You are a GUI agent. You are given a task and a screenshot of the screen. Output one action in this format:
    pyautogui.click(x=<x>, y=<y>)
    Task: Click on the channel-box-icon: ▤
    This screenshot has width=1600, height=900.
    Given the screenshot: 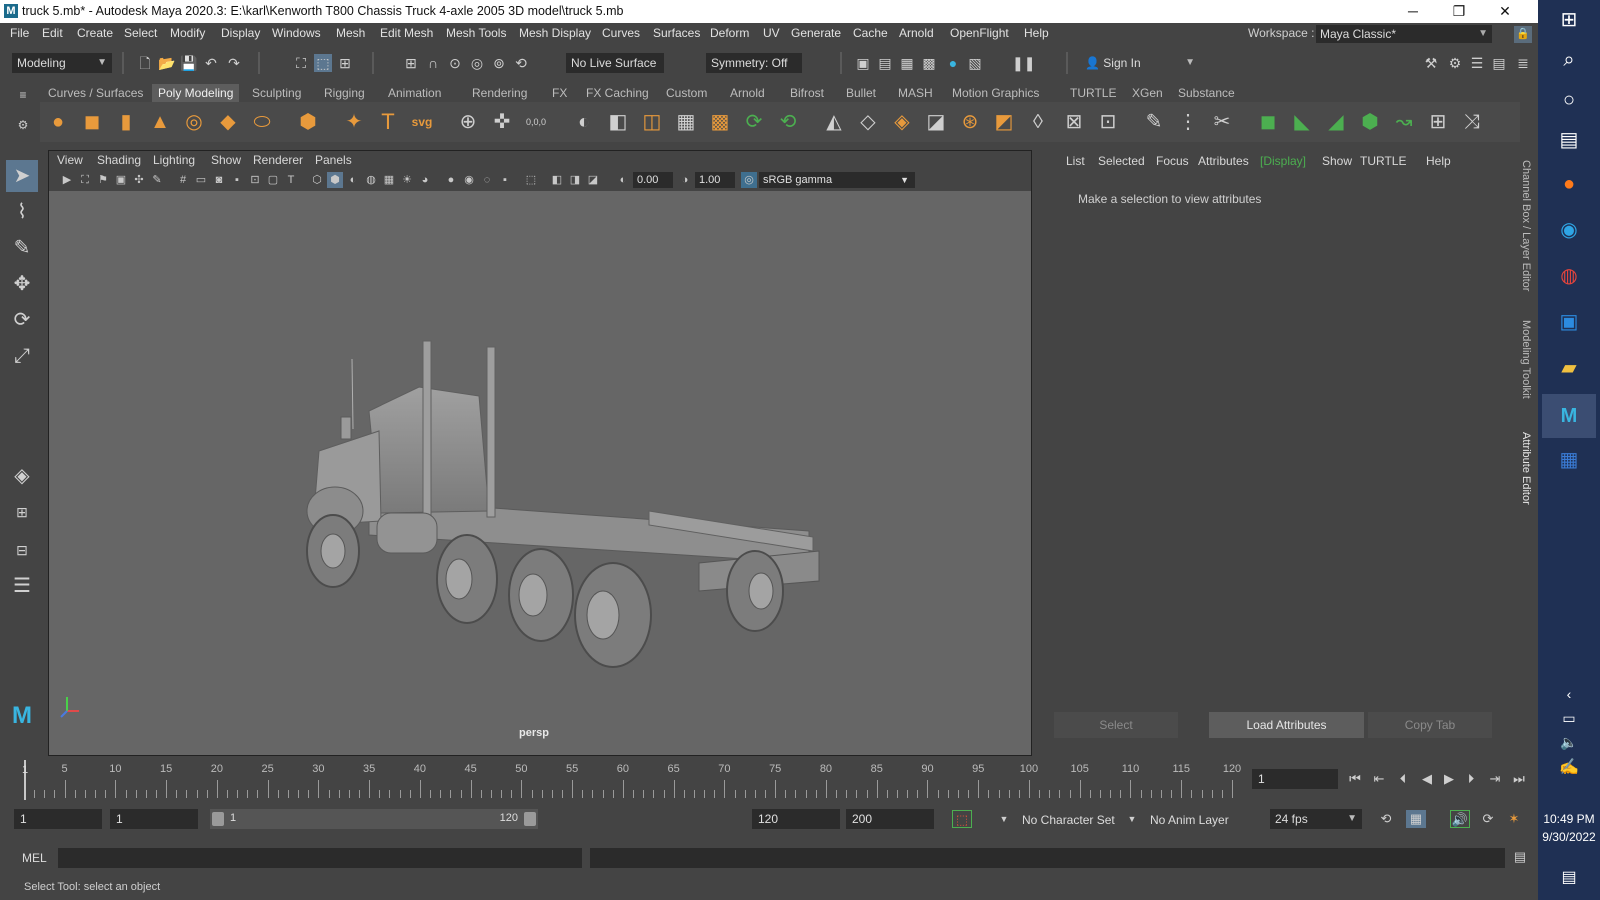 What is the action you would take?
    pyautogui.click(x=1499, y=63)
    